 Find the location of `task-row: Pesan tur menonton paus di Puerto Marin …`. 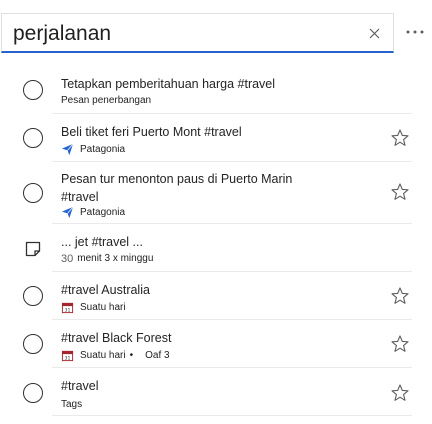

task-row: Pesan tur menonton paus di Puerto Marin … is located at coordinates (216, 193).